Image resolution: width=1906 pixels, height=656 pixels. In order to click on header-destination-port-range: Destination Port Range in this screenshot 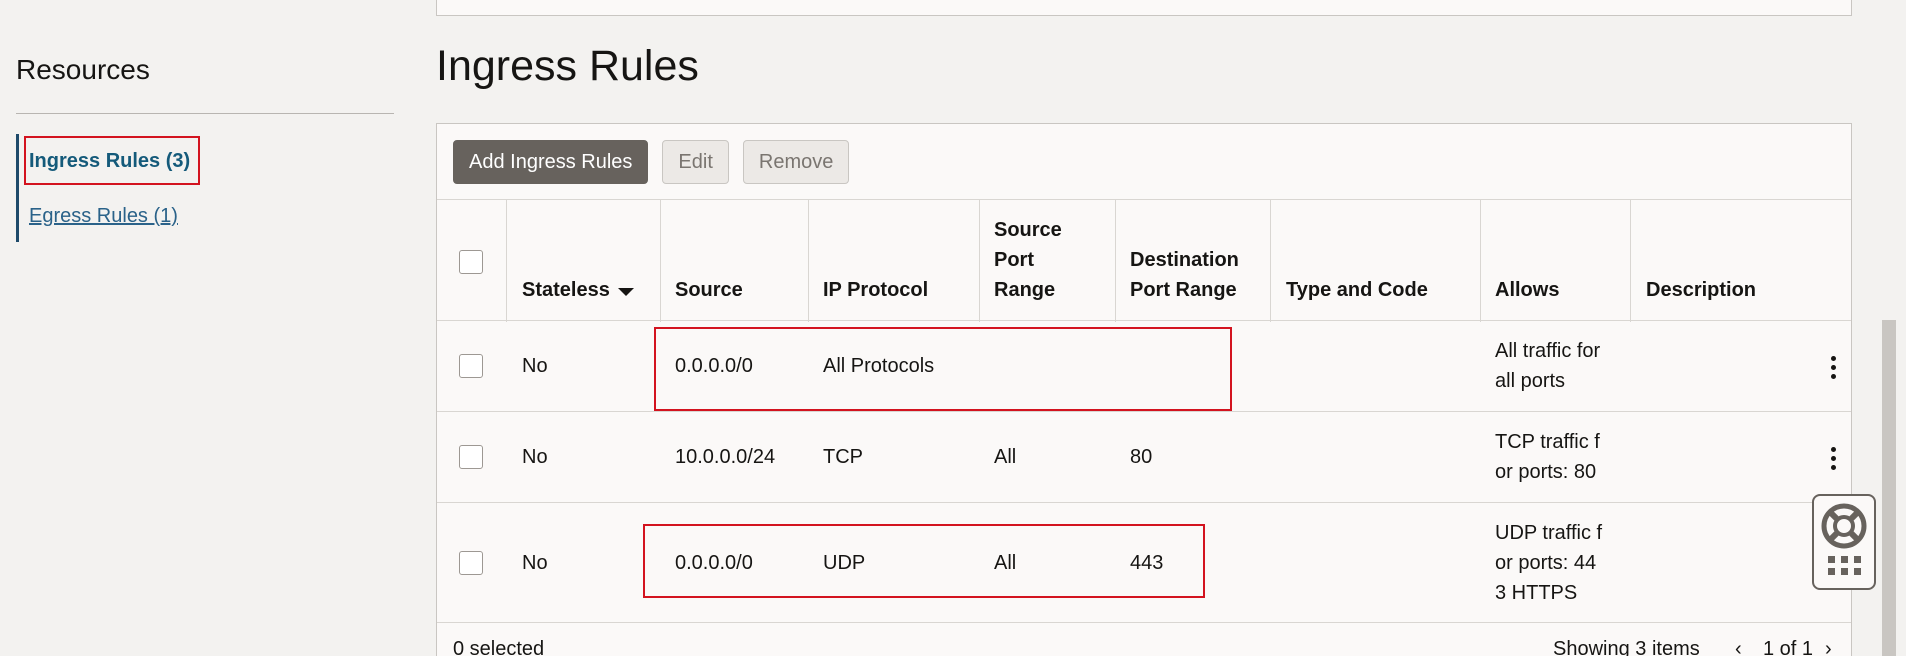, I will do `click(1195, 260)`.